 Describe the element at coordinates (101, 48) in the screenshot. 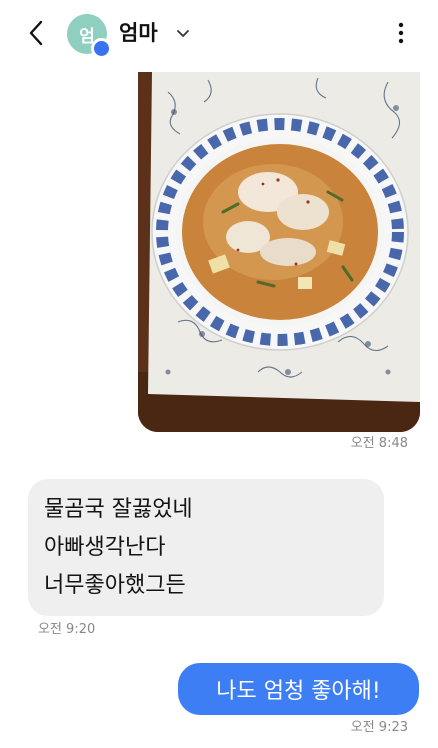

I see `avatar-status-badge` at that location.